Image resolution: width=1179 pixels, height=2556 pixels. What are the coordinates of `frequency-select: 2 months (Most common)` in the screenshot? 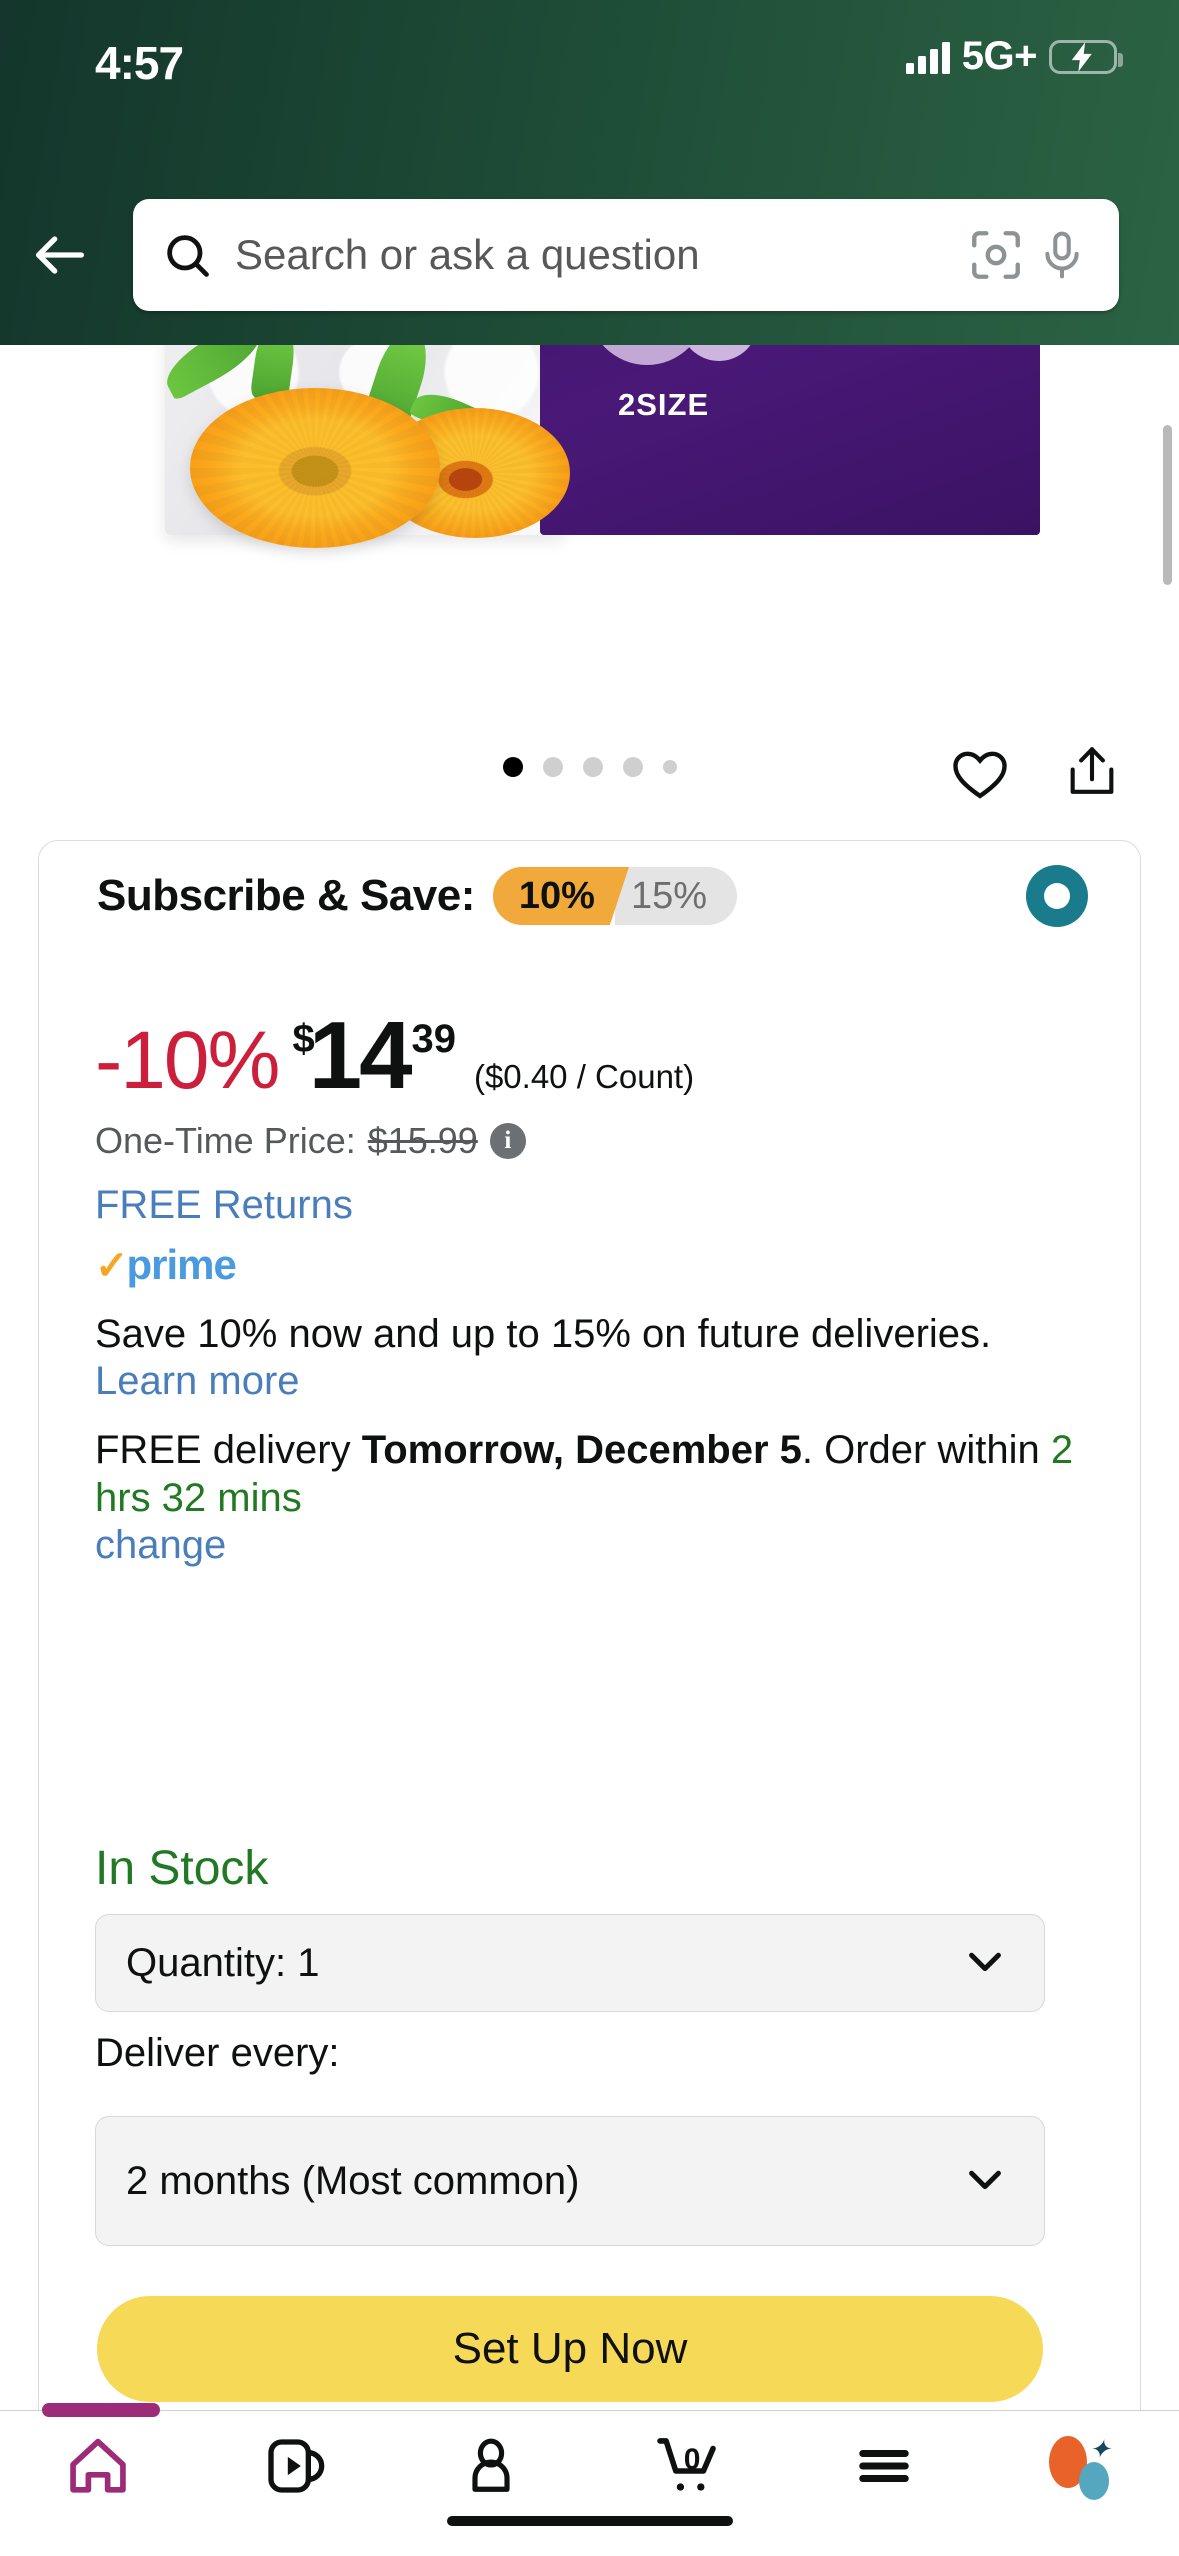 It's located at (570, 2181).